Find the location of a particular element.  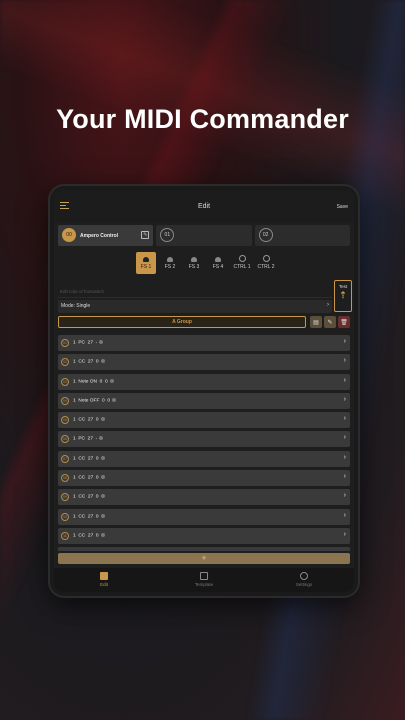

edit-icon: ✎ is located at coordinates (330, 322).